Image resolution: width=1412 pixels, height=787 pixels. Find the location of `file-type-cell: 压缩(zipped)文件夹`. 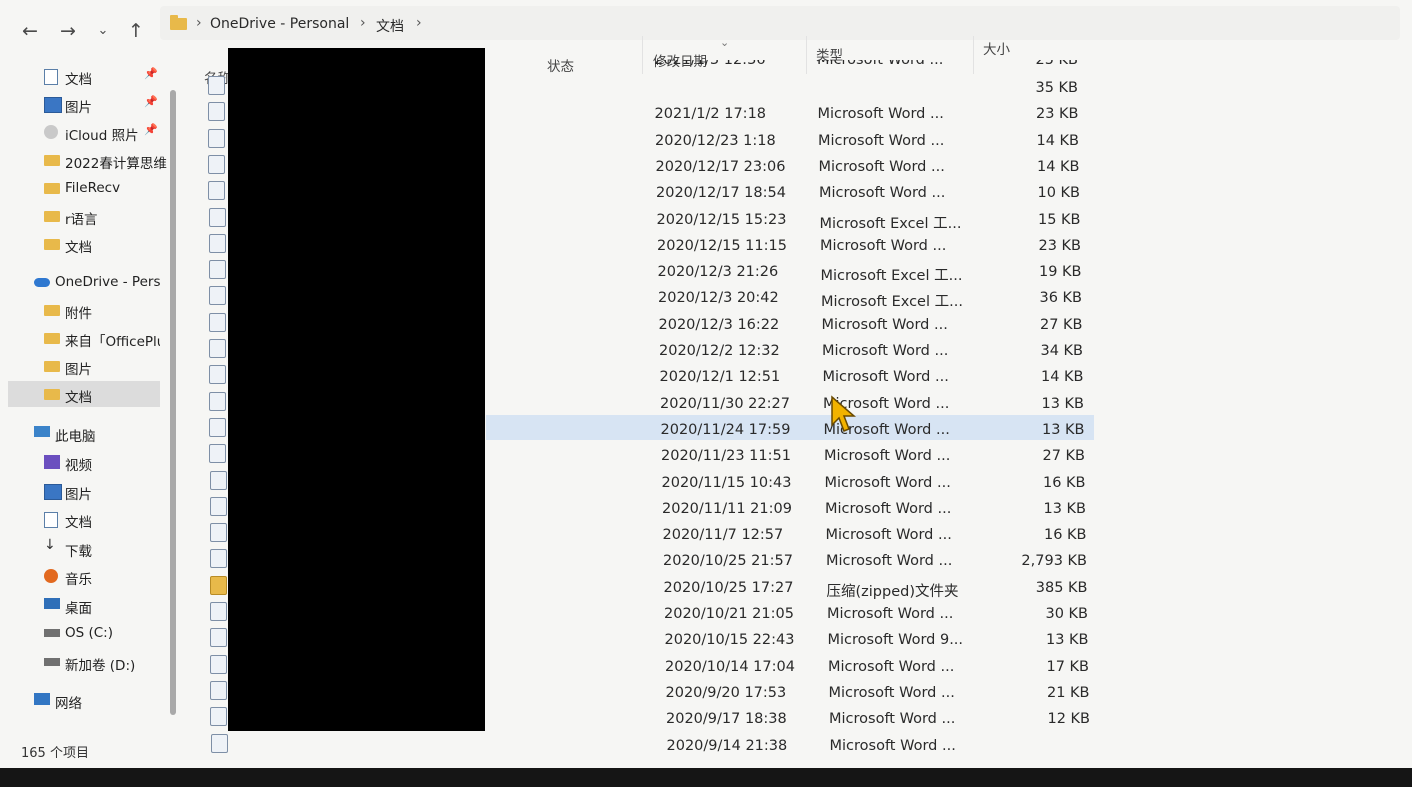

file-type-cell: 压缩(zipped)文件夹 is located at coordinates (893, 590).